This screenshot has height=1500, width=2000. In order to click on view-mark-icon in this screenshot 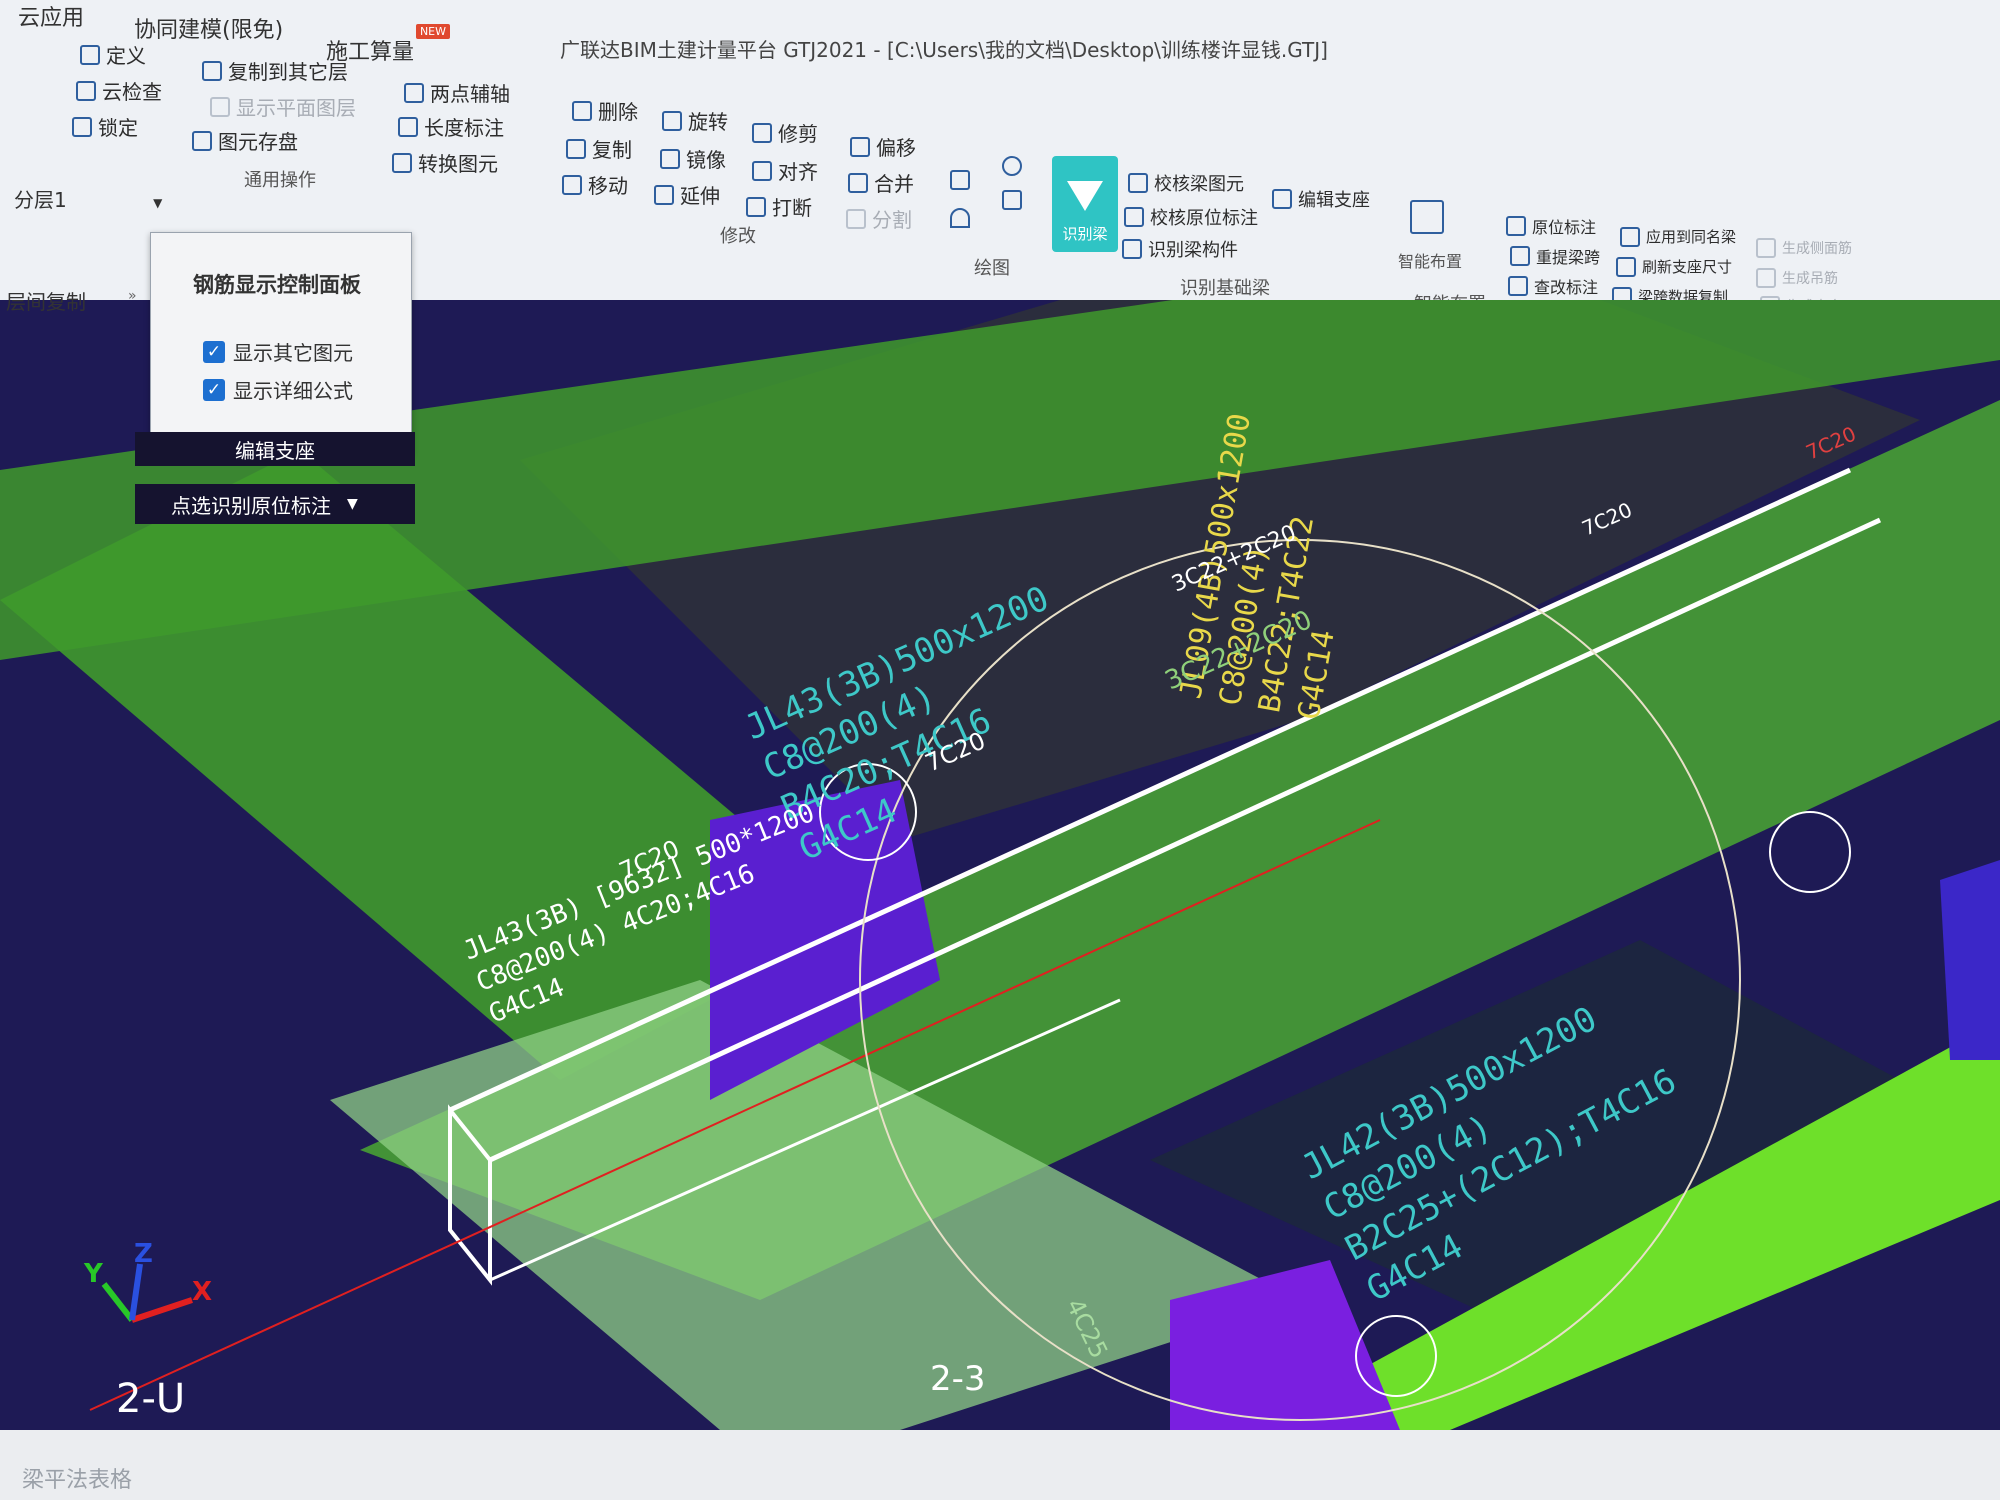, I will do `click(1518, 286)`.